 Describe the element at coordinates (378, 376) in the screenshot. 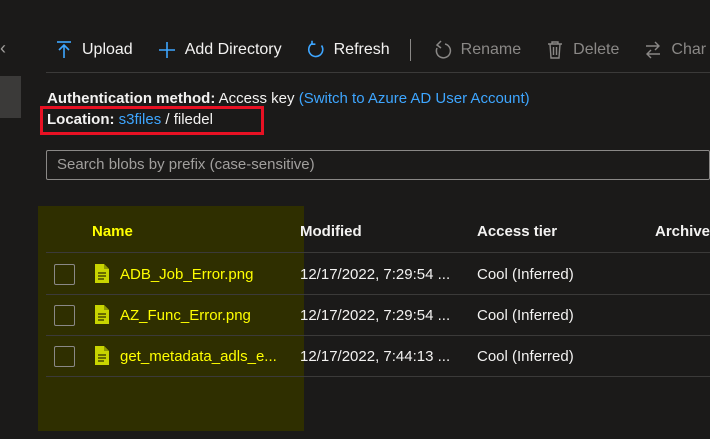

I see `row-divider` at that location.